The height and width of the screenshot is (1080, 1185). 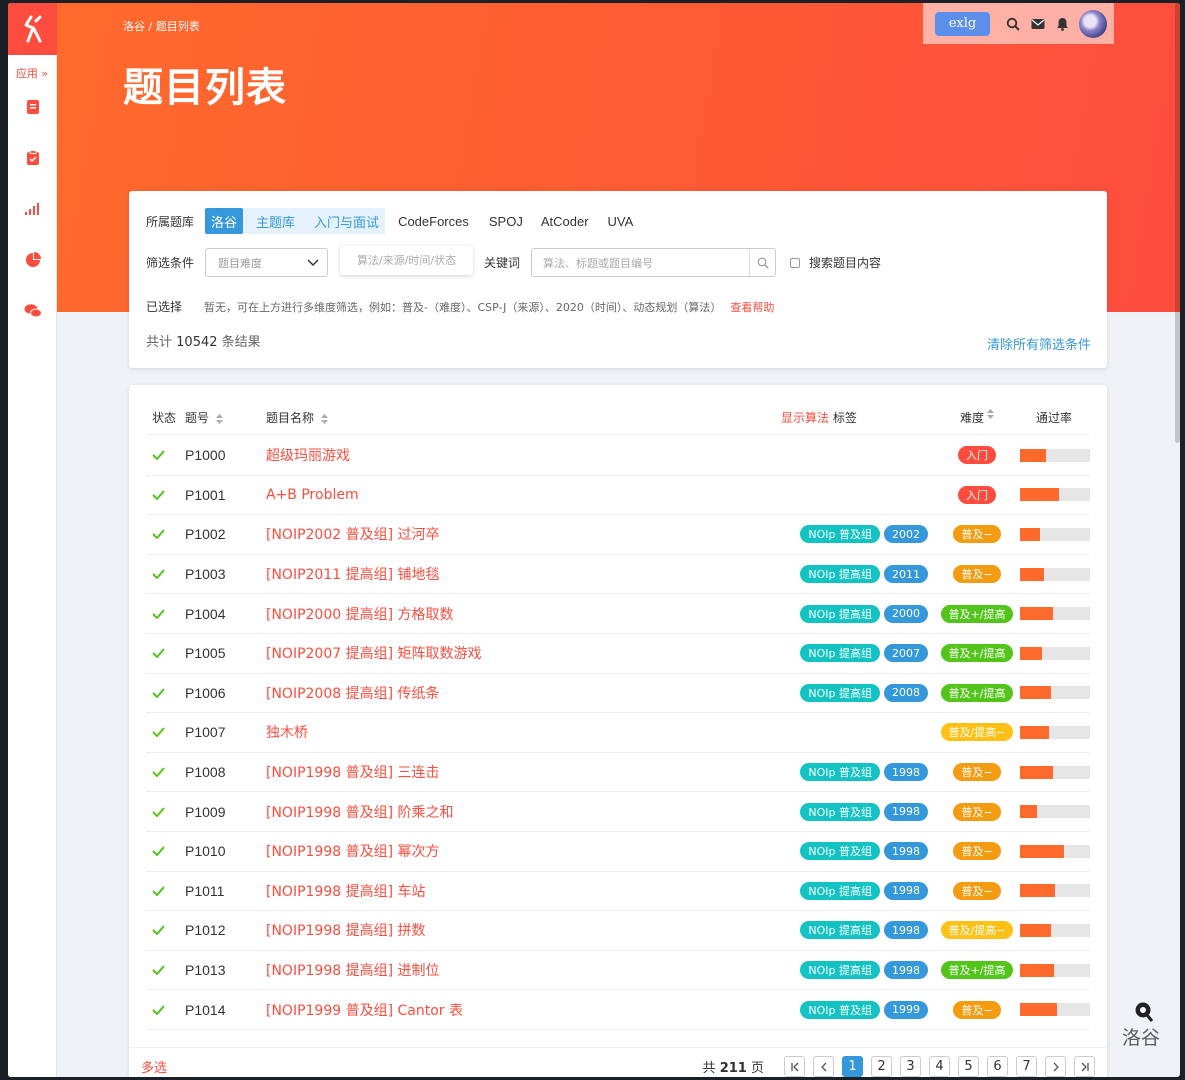 I want to click on page-button: 1, so click(x=852, y=1066).